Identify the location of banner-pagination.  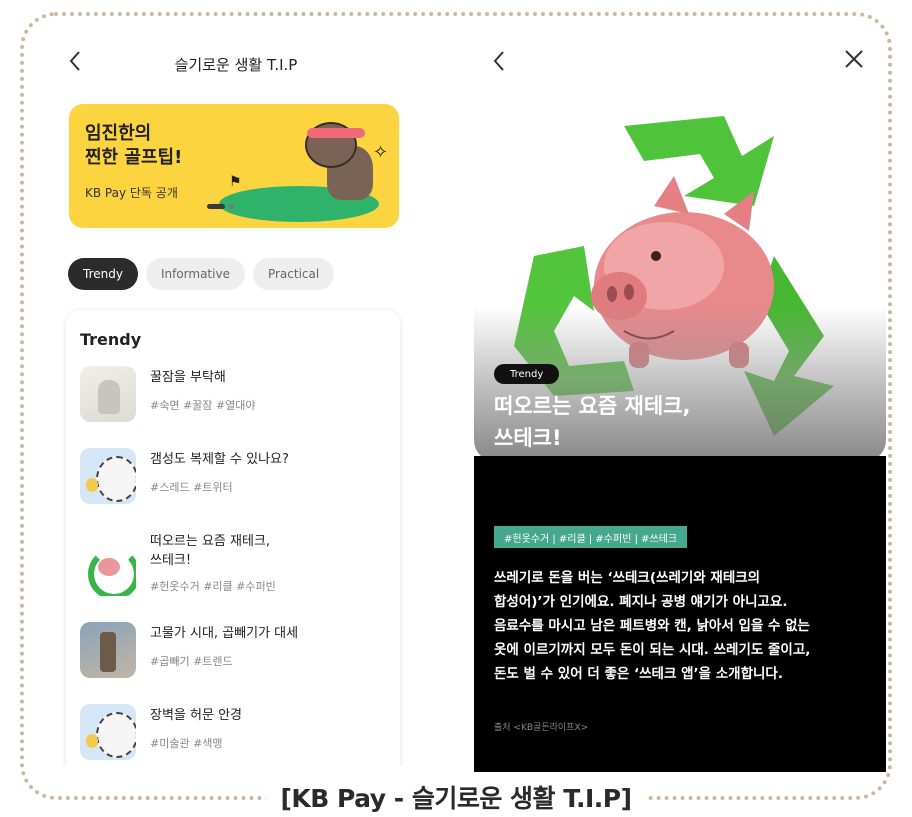
(220, 206).